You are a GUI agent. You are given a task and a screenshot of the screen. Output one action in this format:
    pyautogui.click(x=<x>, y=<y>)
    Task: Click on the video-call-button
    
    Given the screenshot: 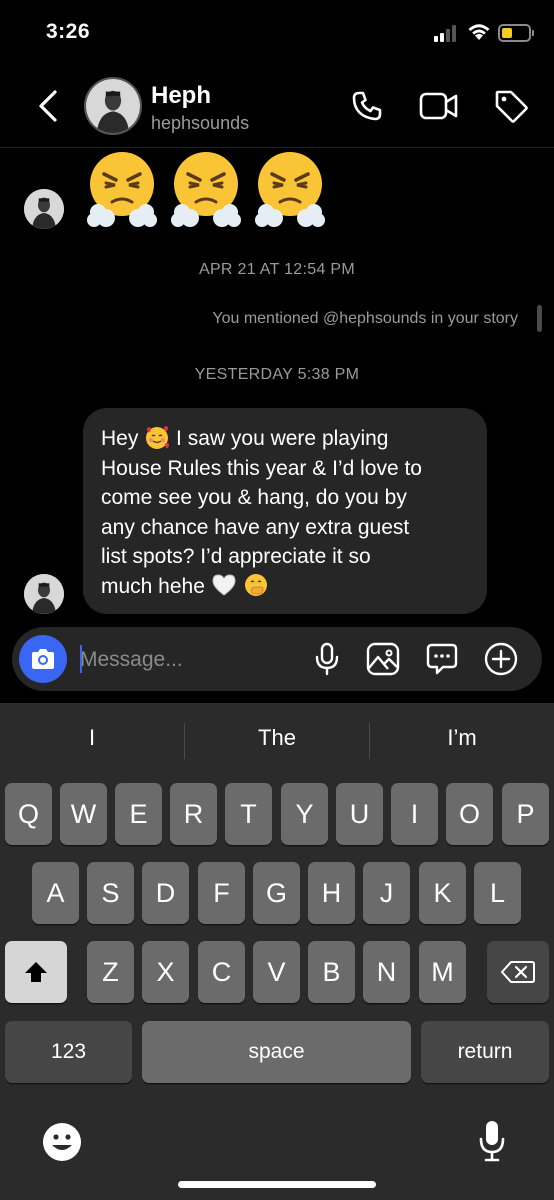 What is the action you would take?
    pyautogui.click(x=439, y=106)
    